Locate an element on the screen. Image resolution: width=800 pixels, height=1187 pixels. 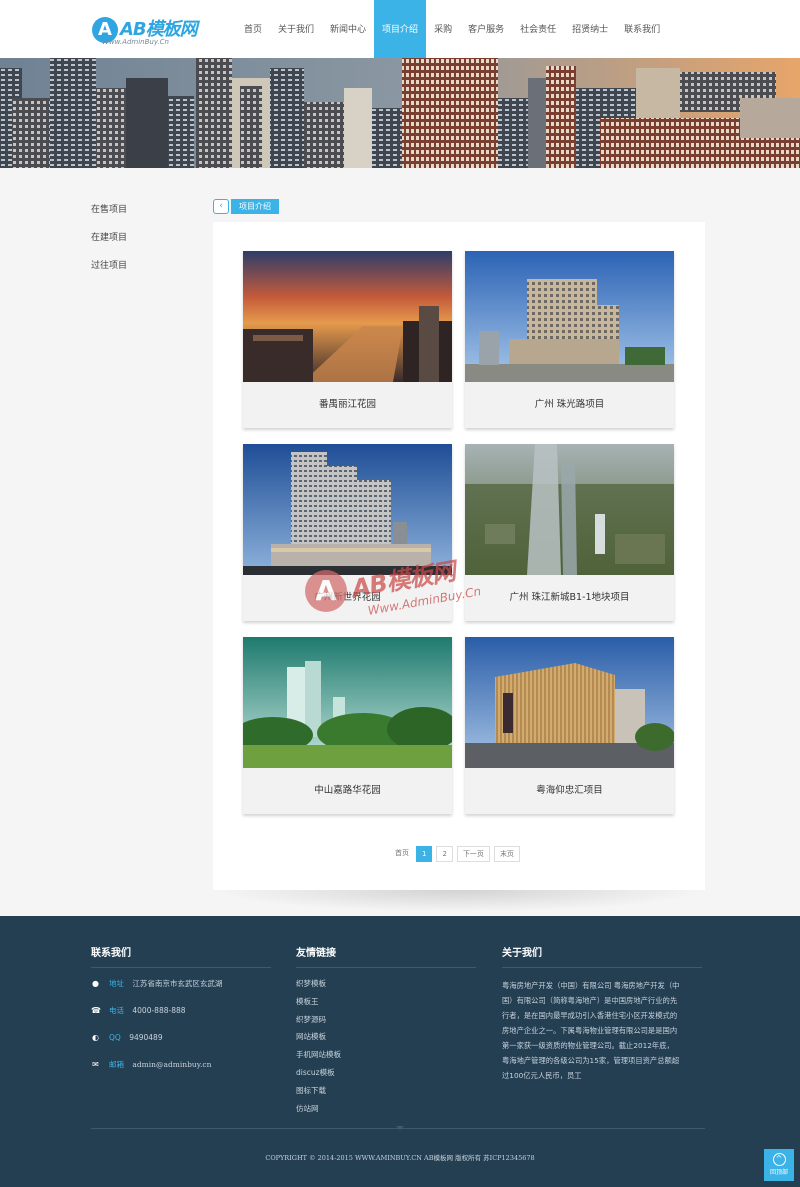
page-2: 2 is located at coordinates (444, 854).